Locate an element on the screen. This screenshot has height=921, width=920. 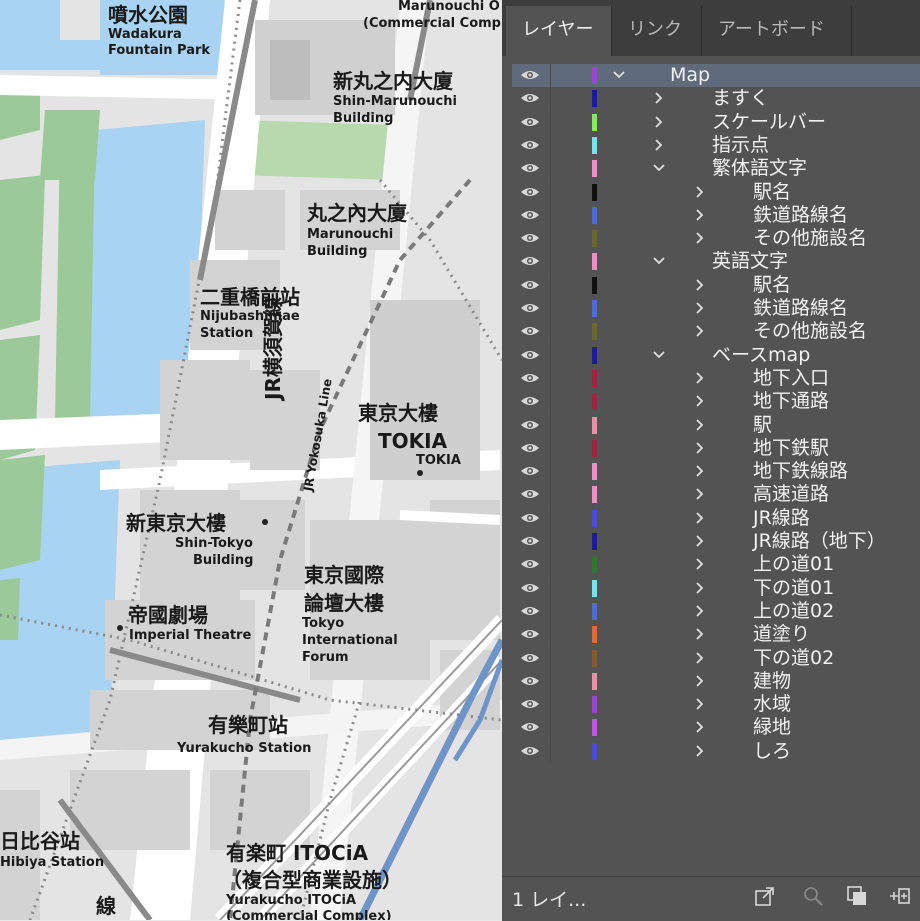
layer-name: 緑地 is located at coordinates (772, 727).